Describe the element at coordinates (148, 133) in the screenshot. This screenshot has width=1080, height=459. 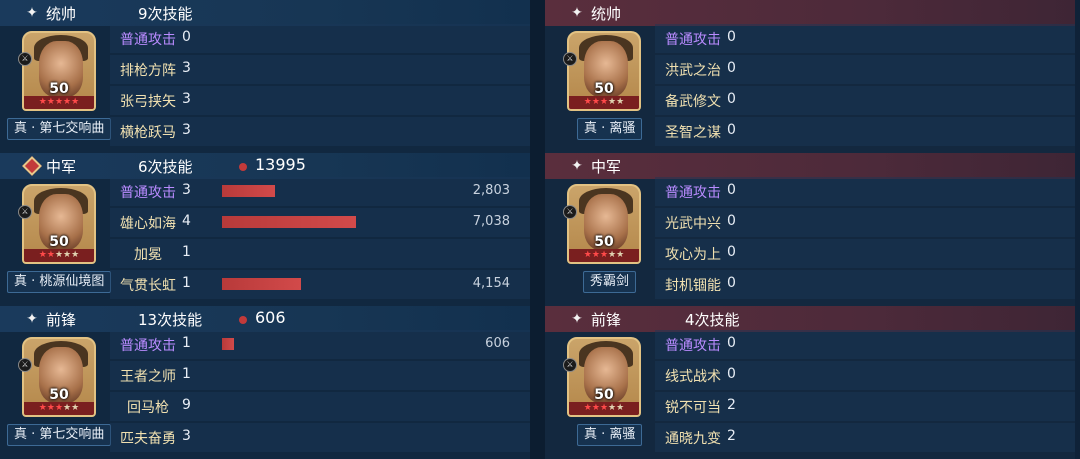
I see `skill-name: 横枪跃马` at that location.